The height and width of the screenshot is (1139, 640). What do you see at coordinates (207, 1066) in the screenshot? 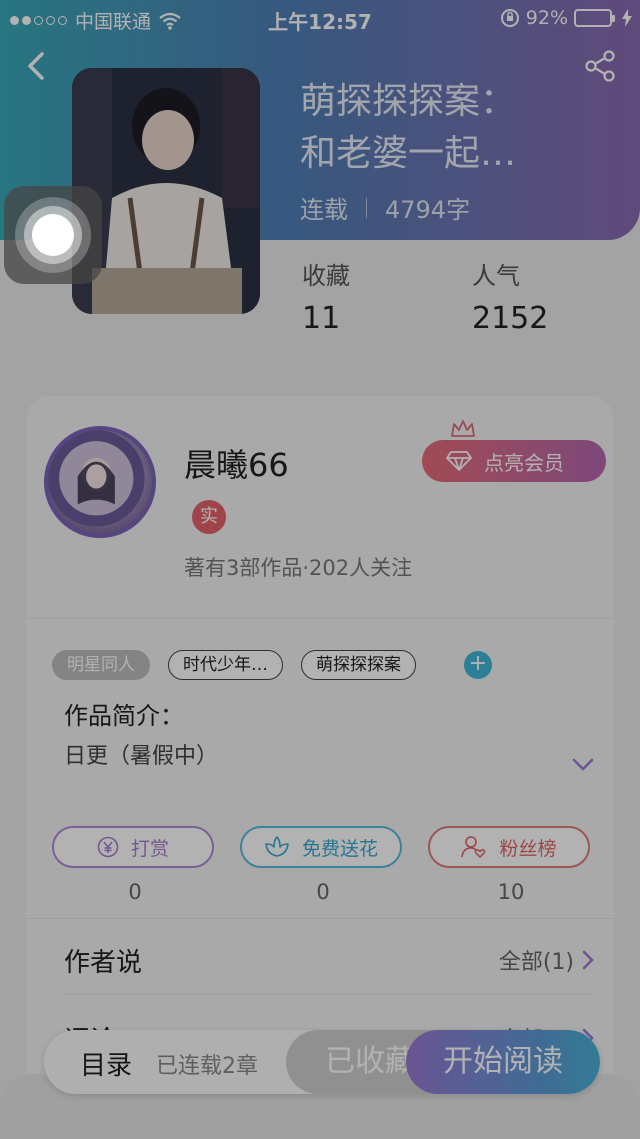
I see `chapter-count: 已连载2章` at bounding box center [207, 1066].